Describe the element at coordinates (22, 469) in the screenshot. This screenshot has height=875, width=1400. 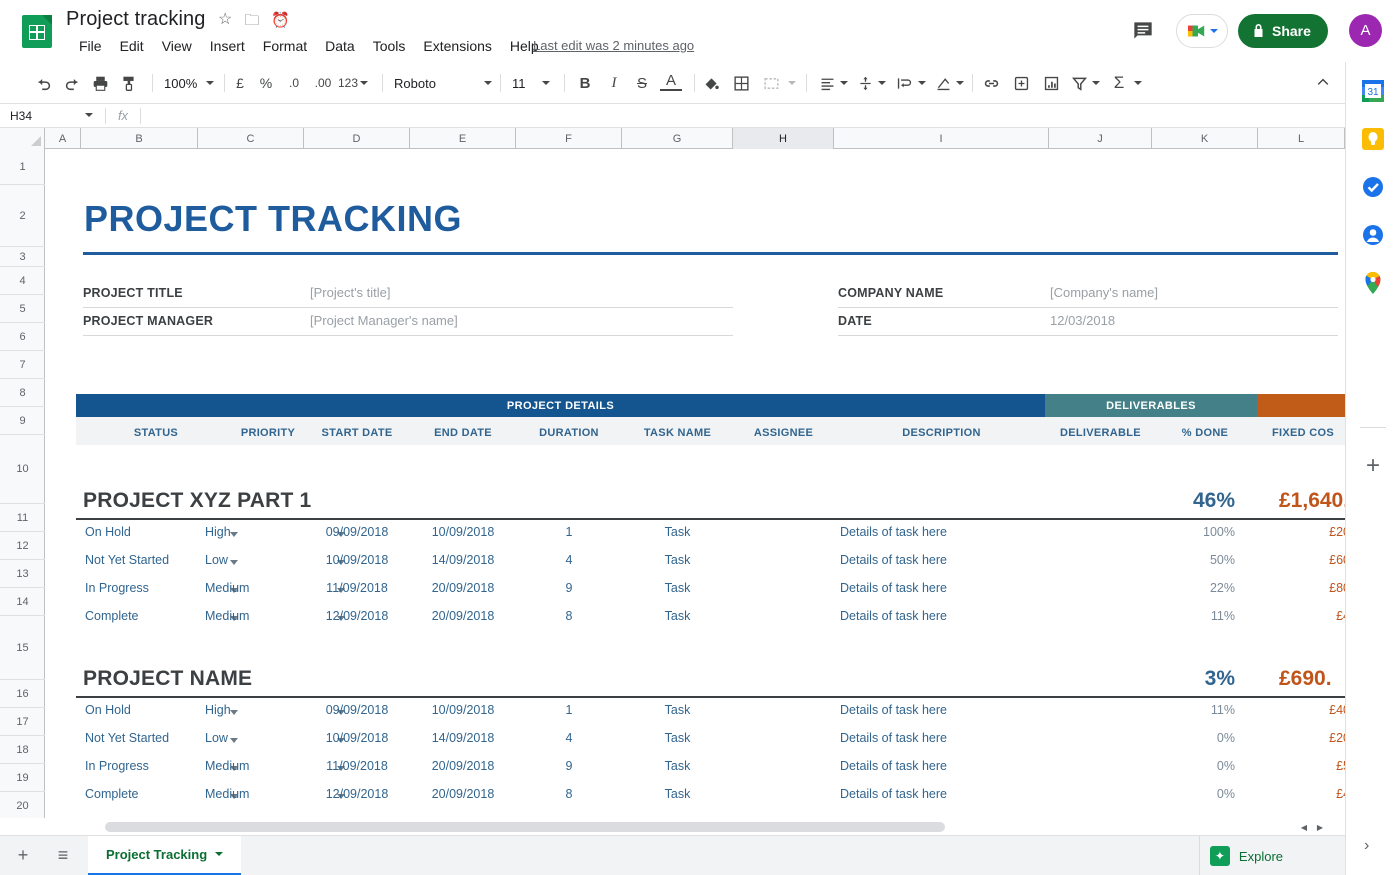
I see `row-header-10: 10` at that location.